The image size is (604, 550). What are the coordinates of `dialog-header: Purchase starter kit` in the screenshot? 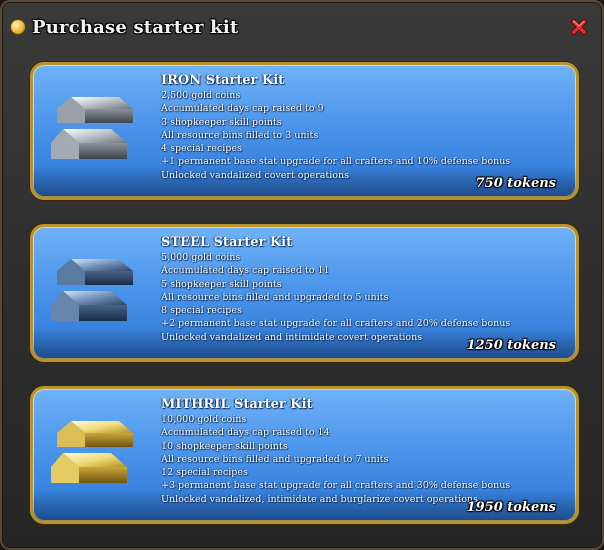 It's located at (124, 27).